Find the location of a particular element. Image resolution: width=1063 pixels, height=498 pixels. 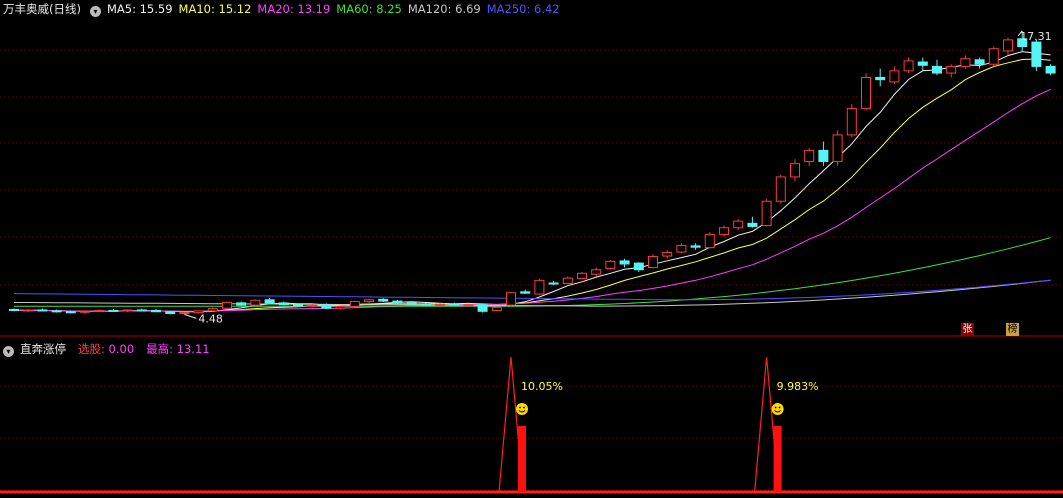

indicator-label-1: 9.983% is located at coordinates (798, 386).